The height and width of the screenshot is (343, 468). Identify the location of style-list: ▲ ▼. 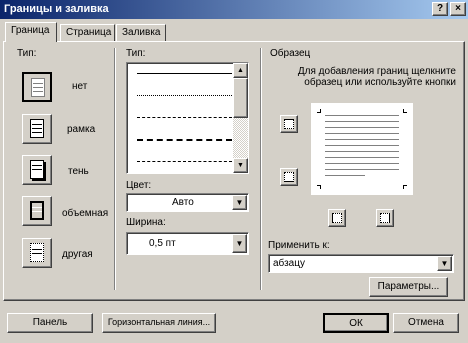
(187, 118).